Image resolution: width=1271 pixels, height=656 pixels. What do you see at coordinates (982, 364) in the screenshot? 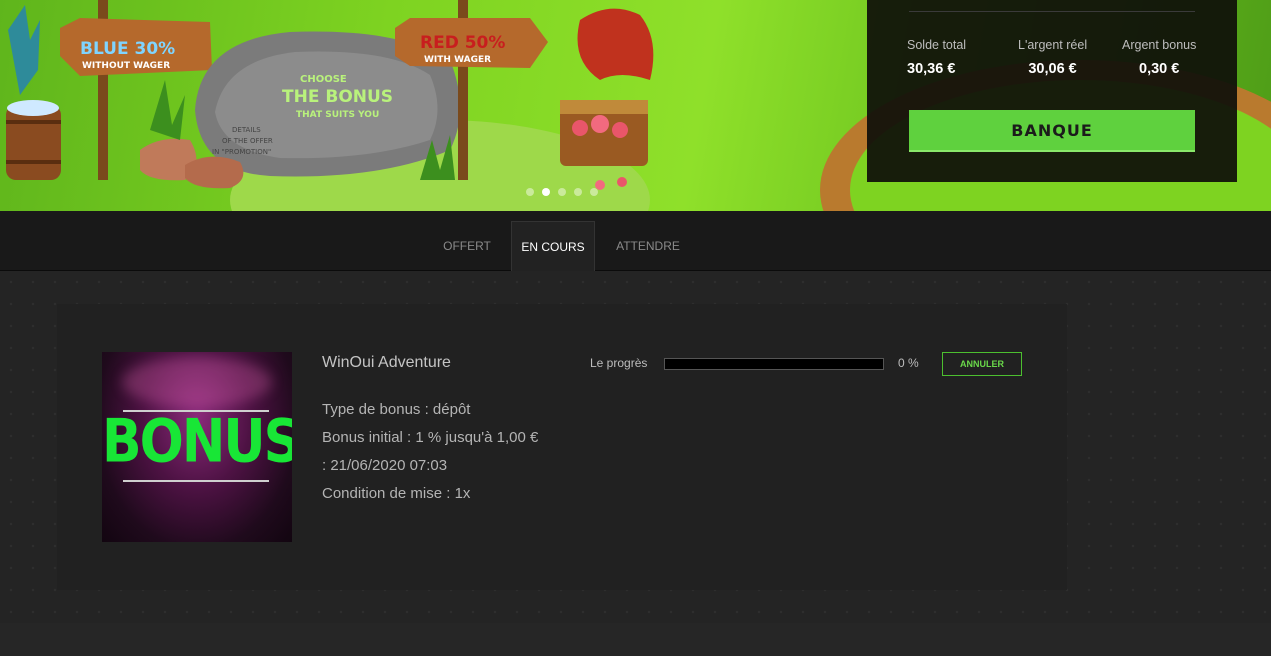
I see `cancel-button: ANNULER` at bounding box center [982, 364].